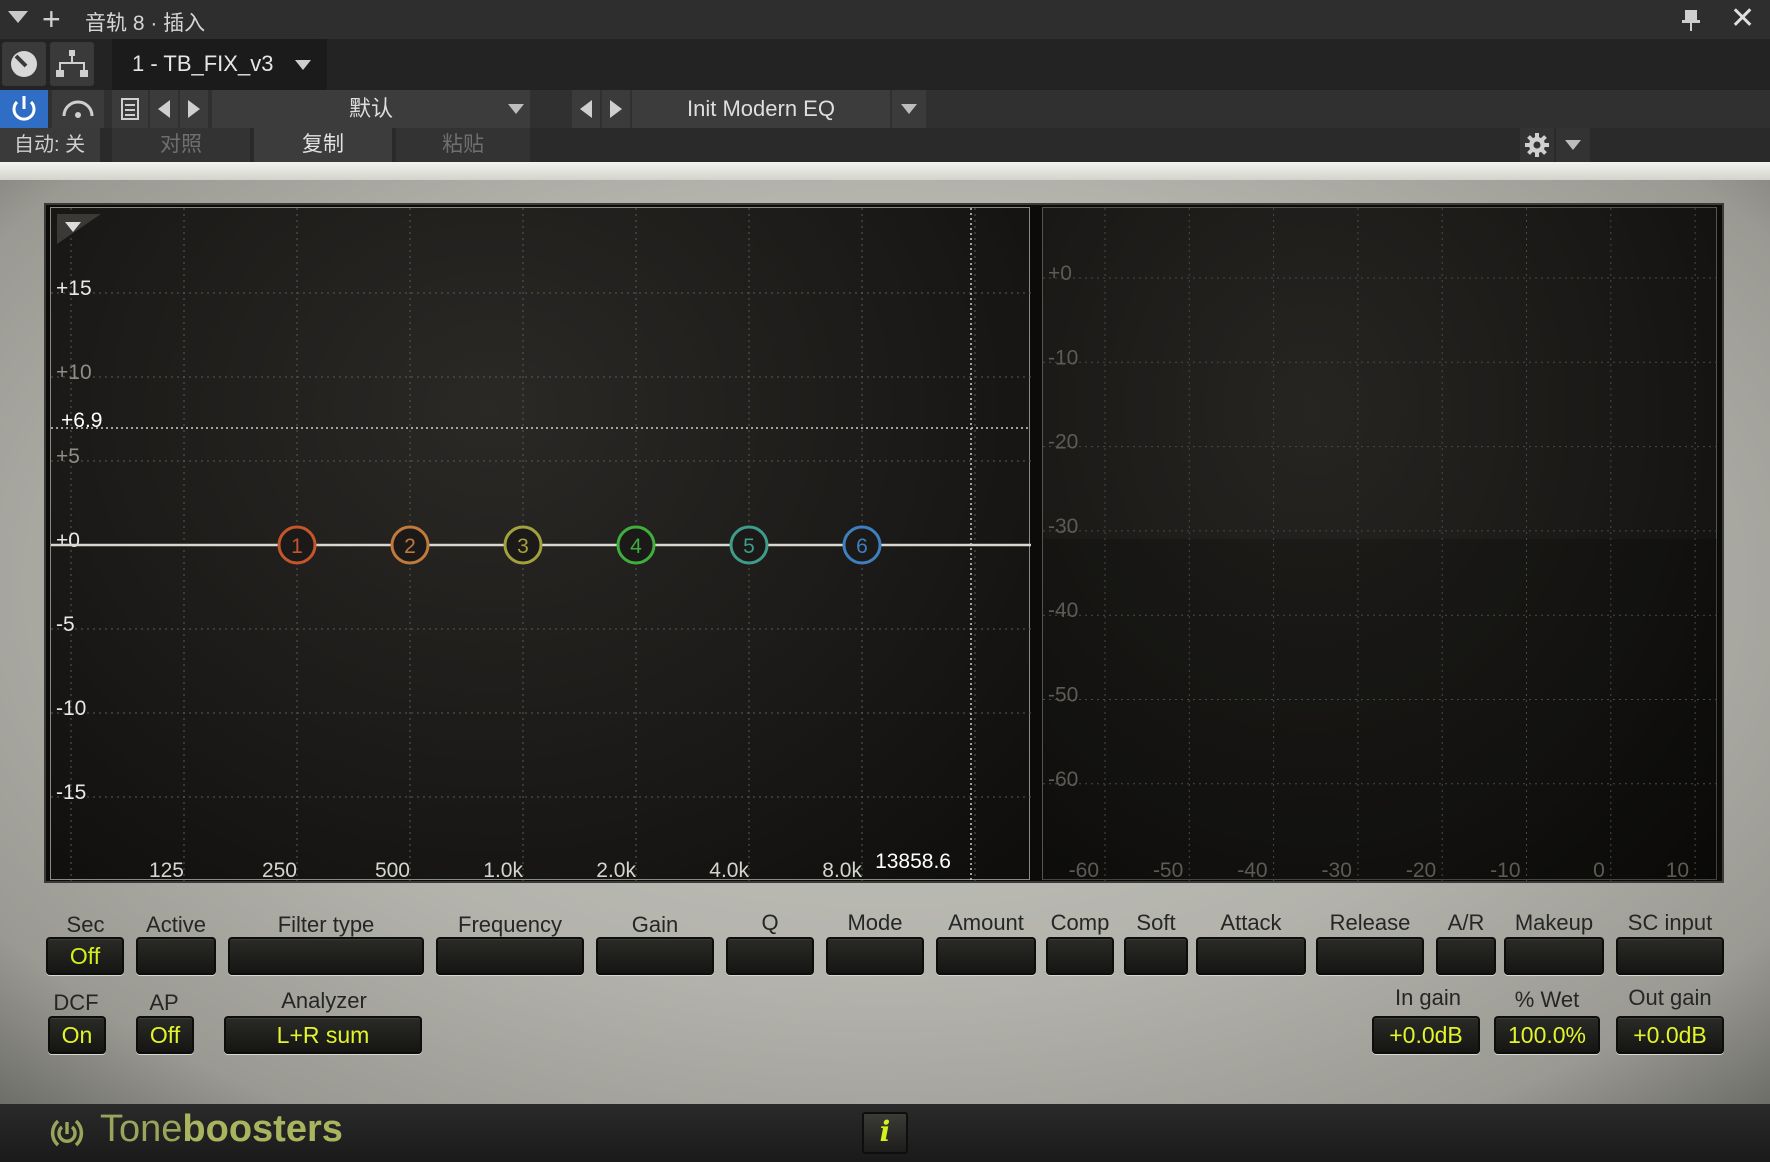 The height and width of the screenshot is (1162, 1770). Describe the element at coordinates (176, 956) in the screenshot. I see `active-button` at that location.